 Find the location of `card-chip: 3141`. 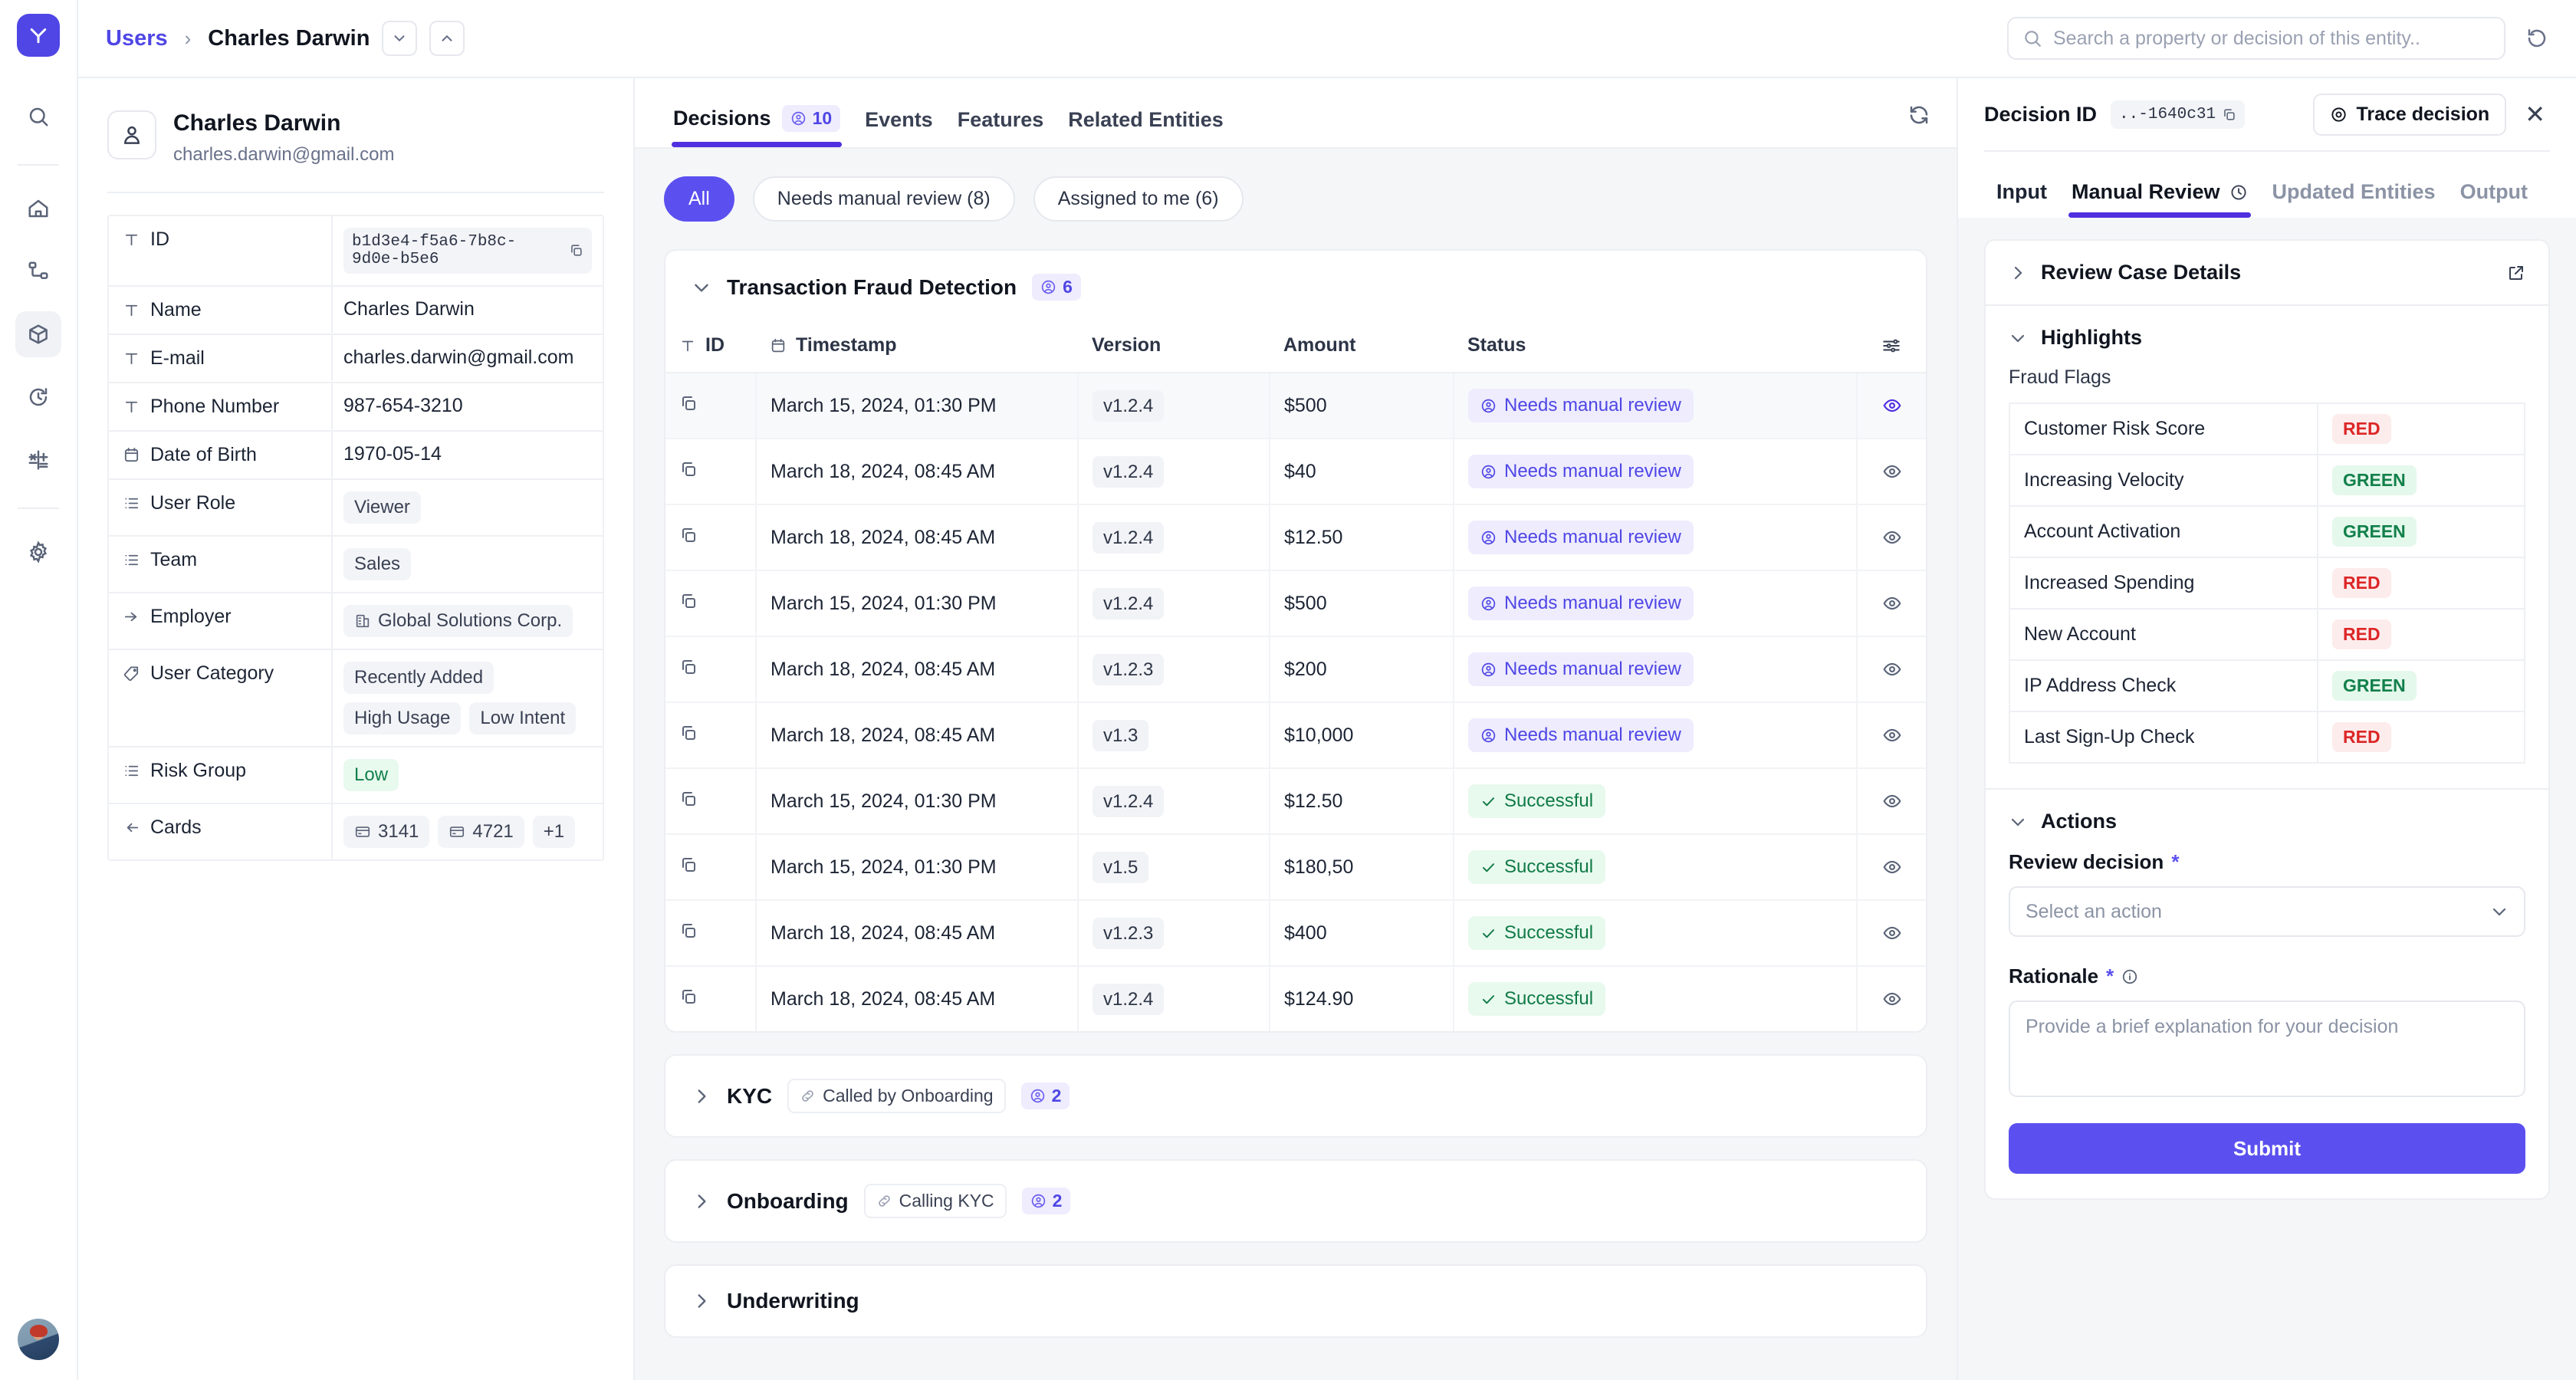

card-chip: 3141 is located at coordinates (386, 831).